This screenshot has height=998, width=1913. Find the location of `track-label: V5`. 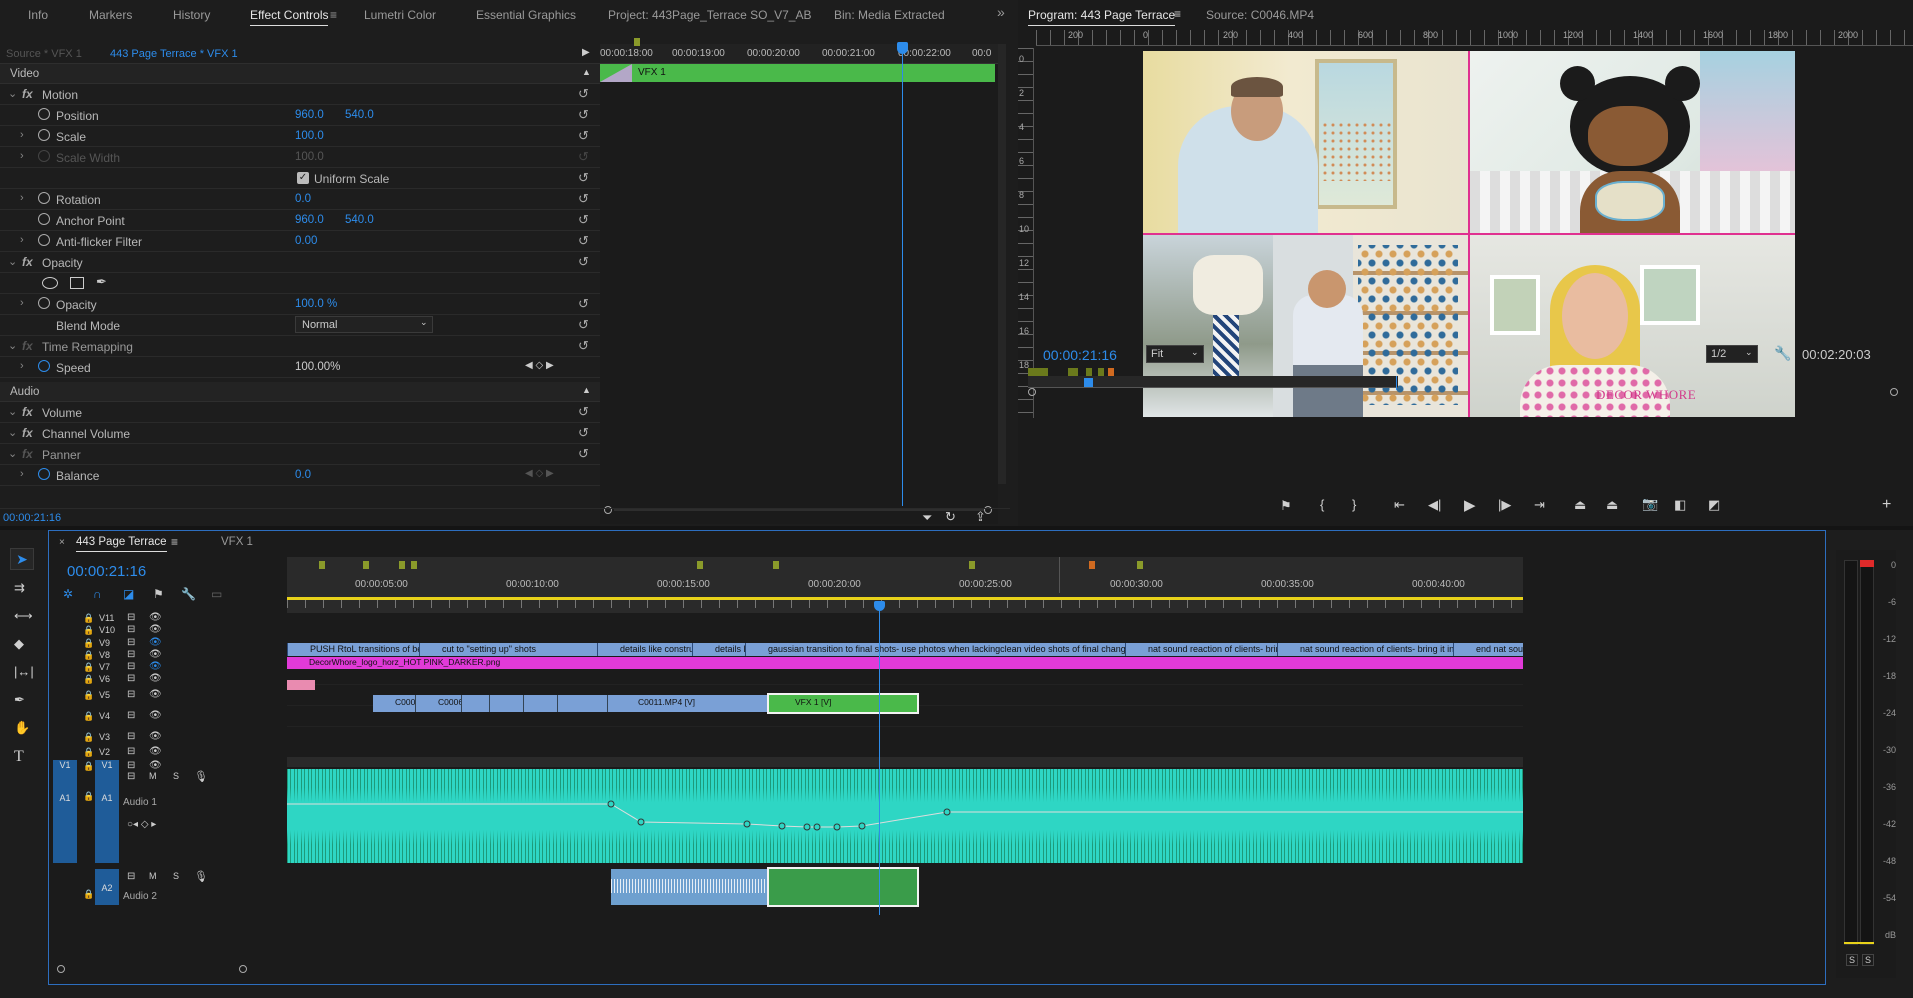

track-label: V5 is located at coordinates (104, 695).